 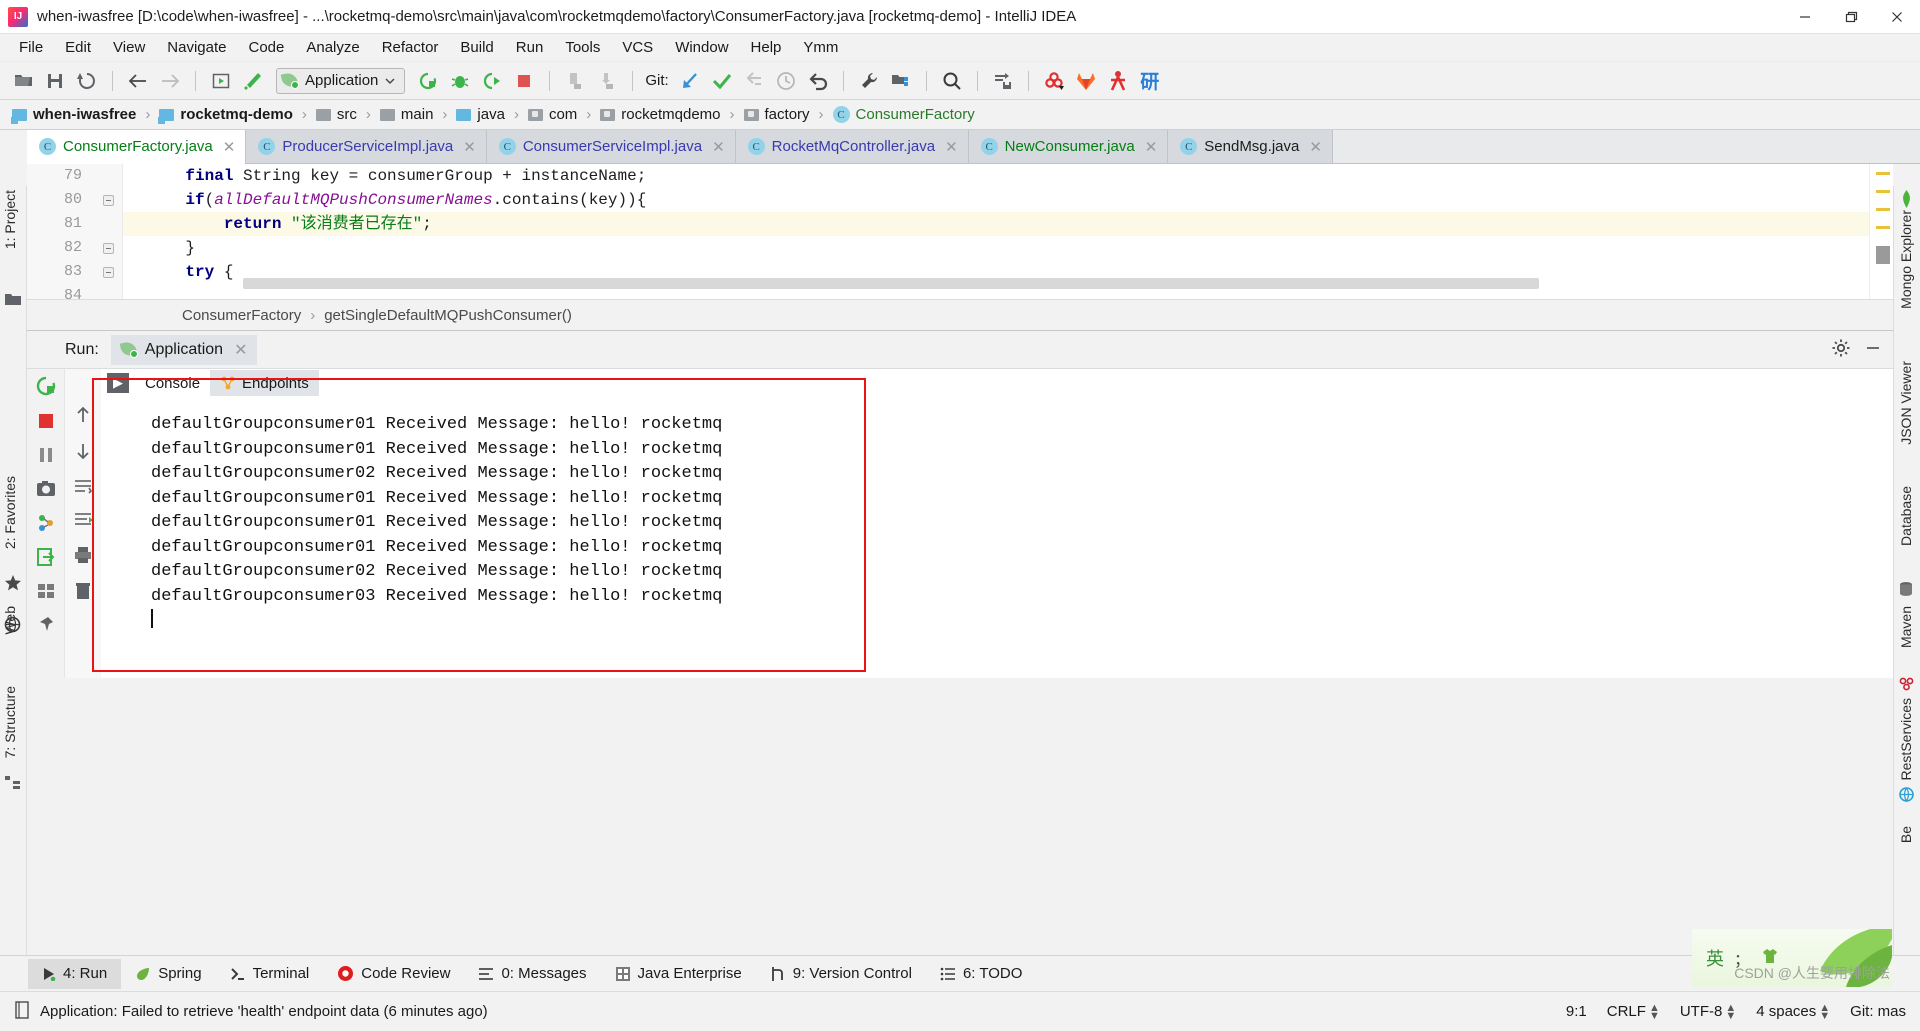 What do you see at coordinates (952, 81) in the screenshot?
I see `search-everywhere-icon` at bounding box center [952, 81].